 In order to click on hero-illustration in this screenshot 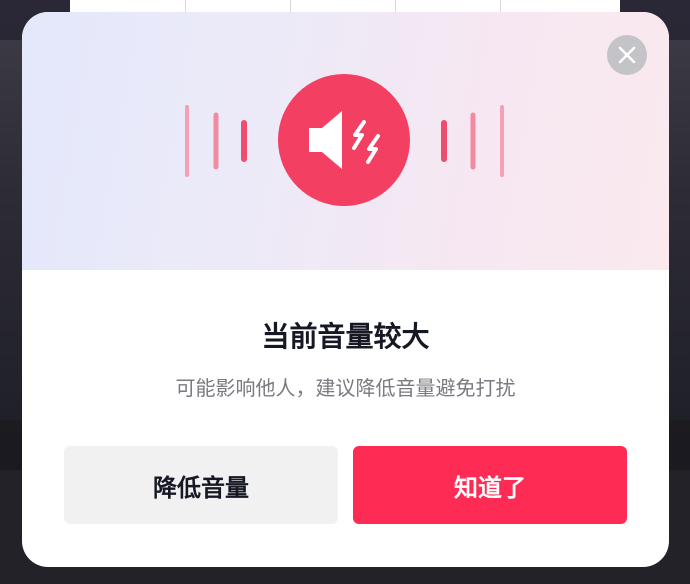, I will do `click(344, 140)`.